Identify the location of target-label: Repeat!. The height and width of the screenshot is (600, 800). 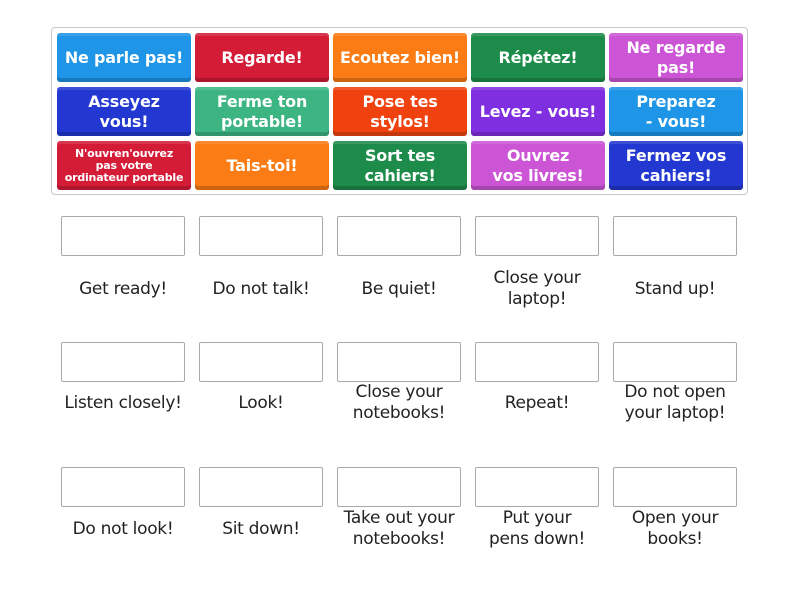
(537, 403).